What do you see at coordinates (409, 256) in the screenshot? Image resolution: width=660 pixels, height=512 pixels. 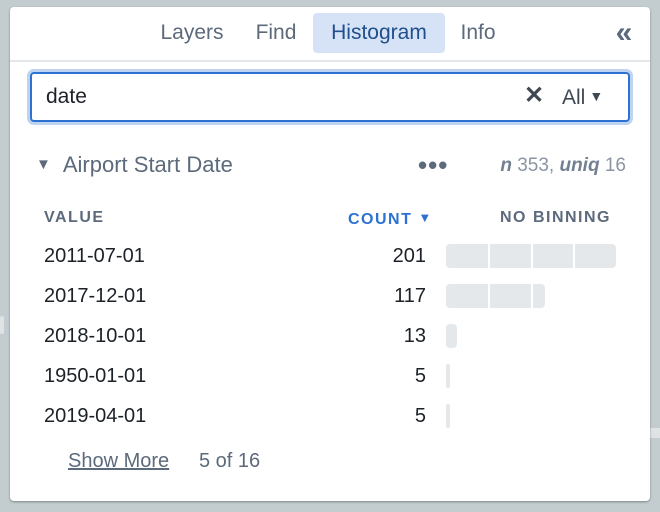 I see `row-count: 201` at bounding box center [409, 256].